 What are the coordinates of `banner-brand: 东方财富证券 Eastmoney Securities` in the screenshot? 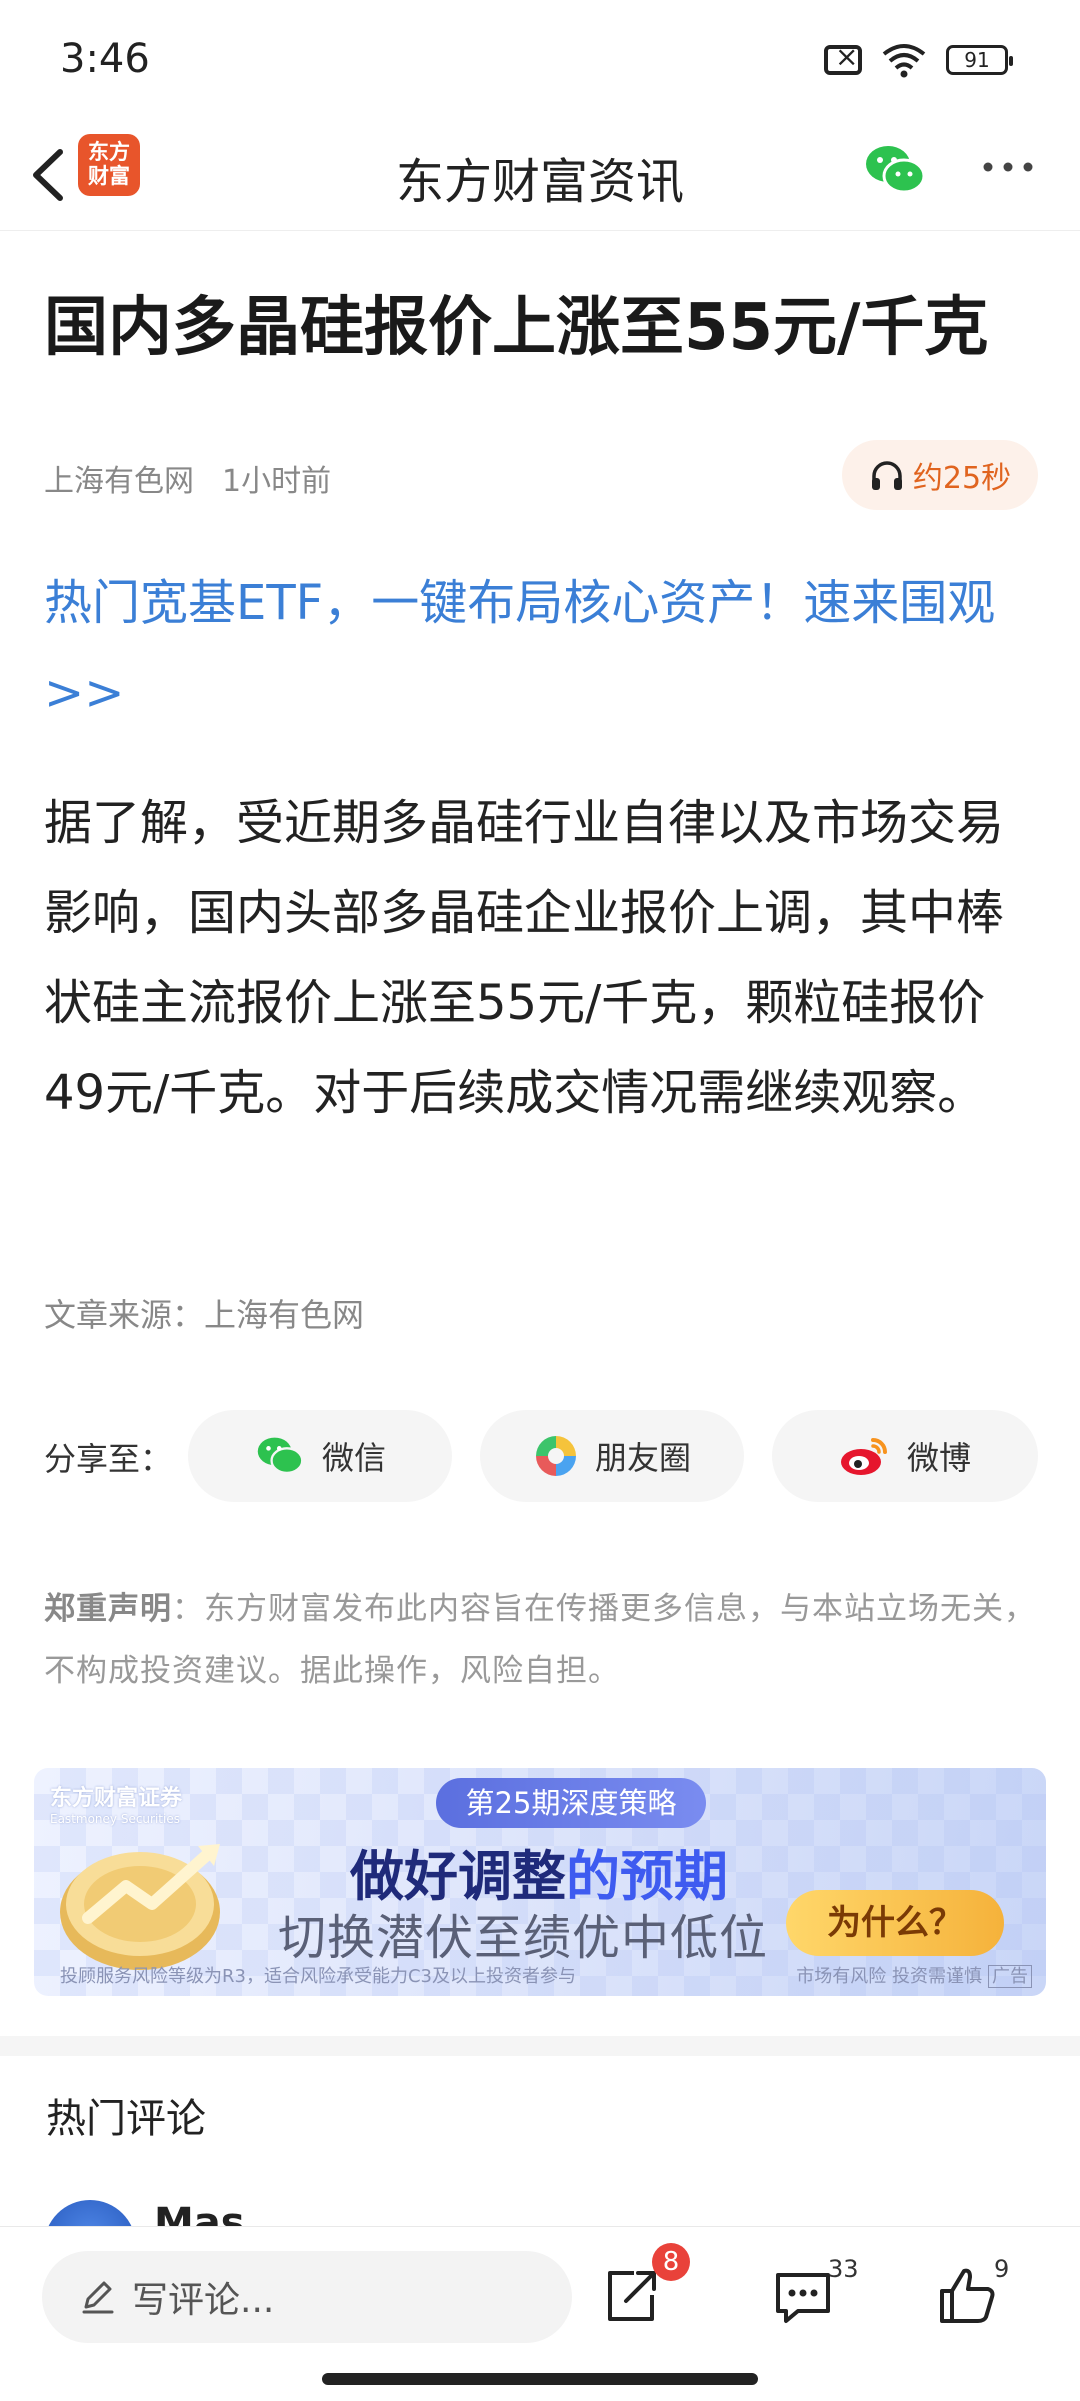 It's located at (116, 1803).